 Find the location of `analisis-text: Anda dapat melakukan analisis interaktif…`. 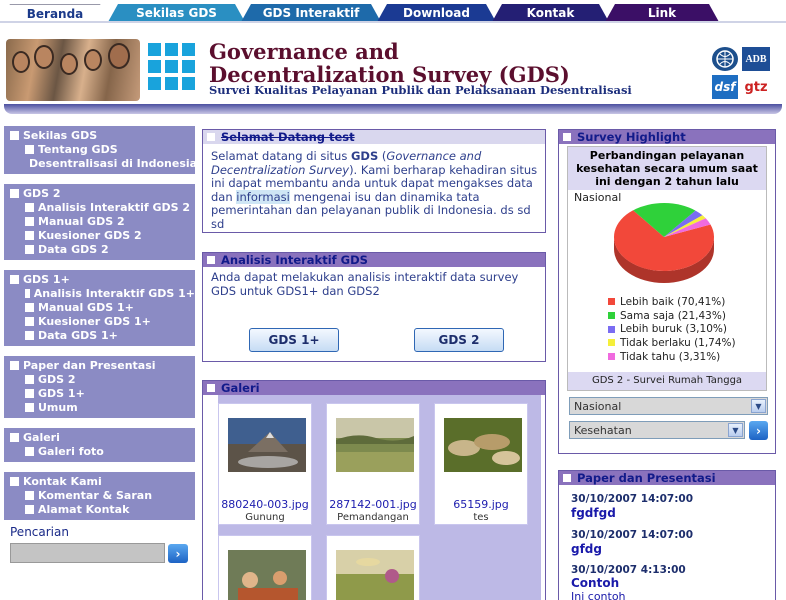

analisis-text: Anda dapat melakukan analisis interaktif… is located at coordinates (365, 284).